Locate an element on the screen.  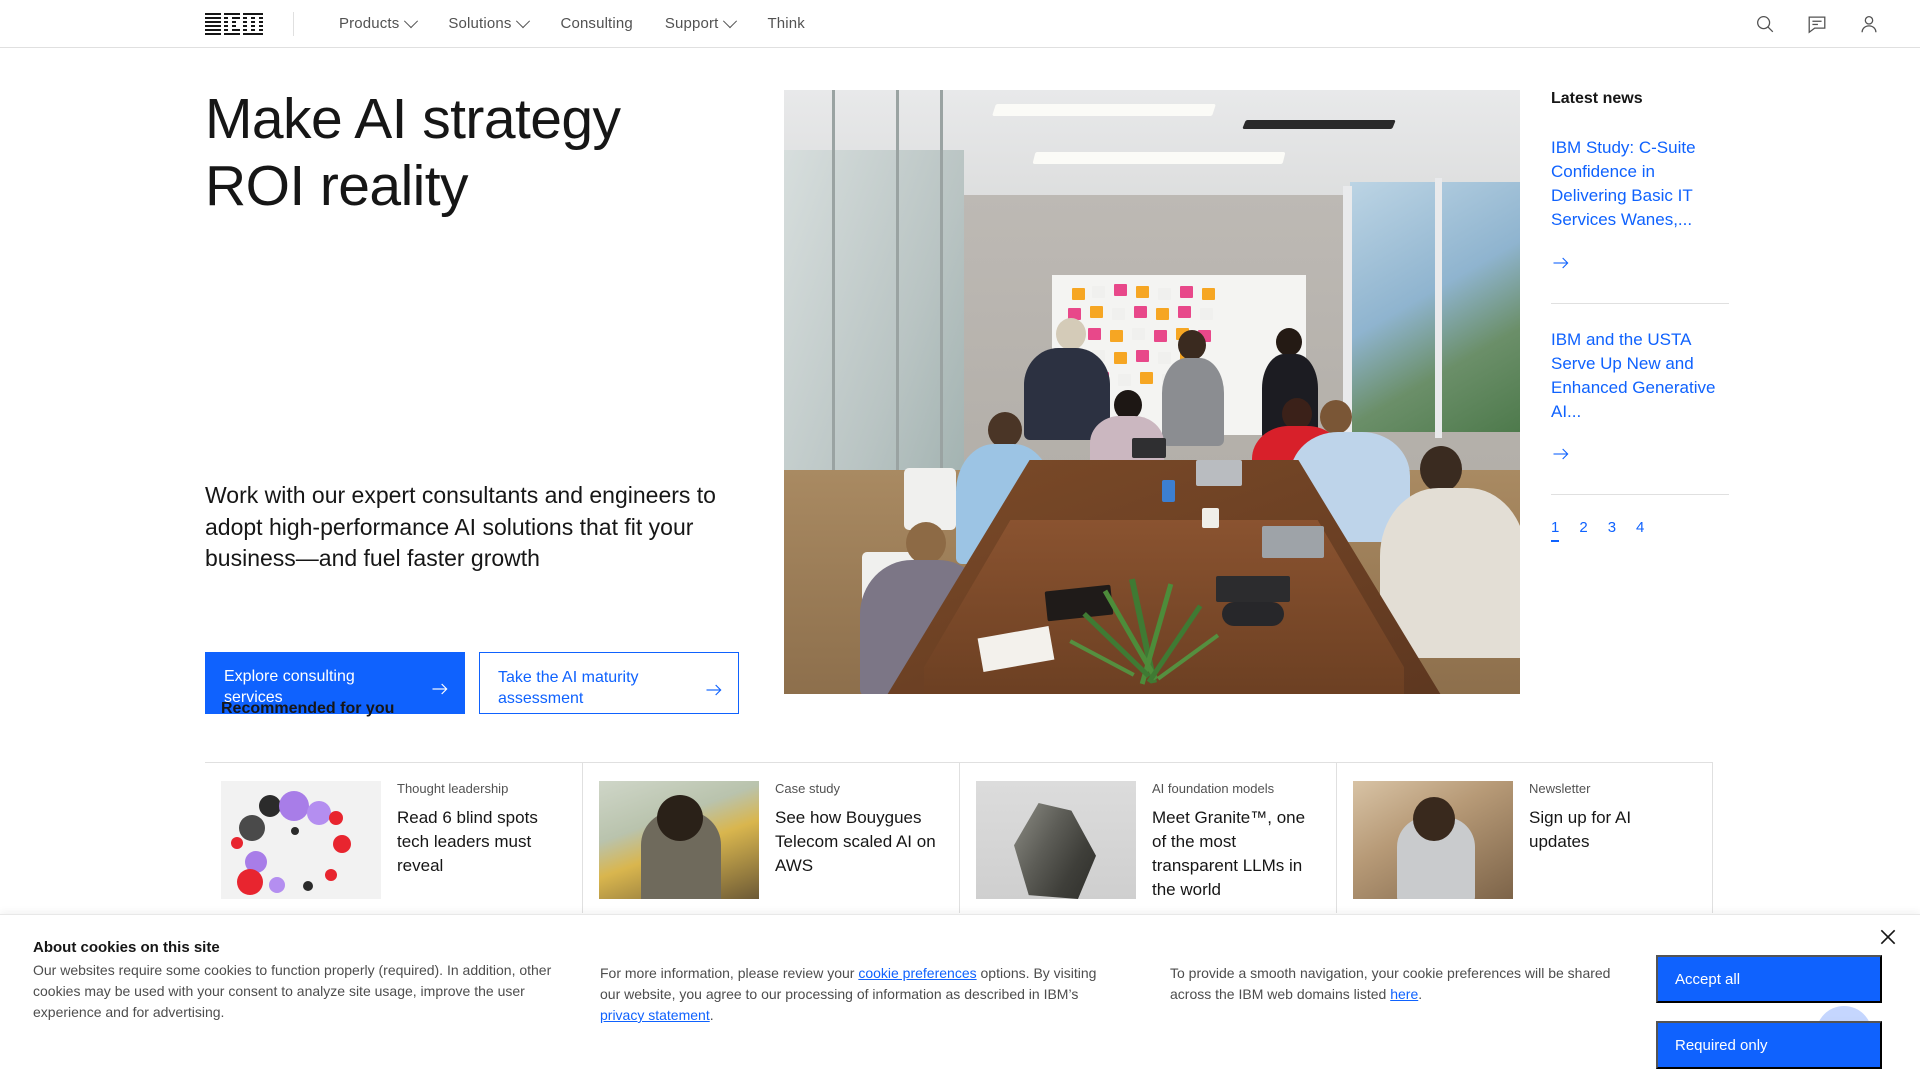
nav-label-think: Think is located at coordinates (786, 23).